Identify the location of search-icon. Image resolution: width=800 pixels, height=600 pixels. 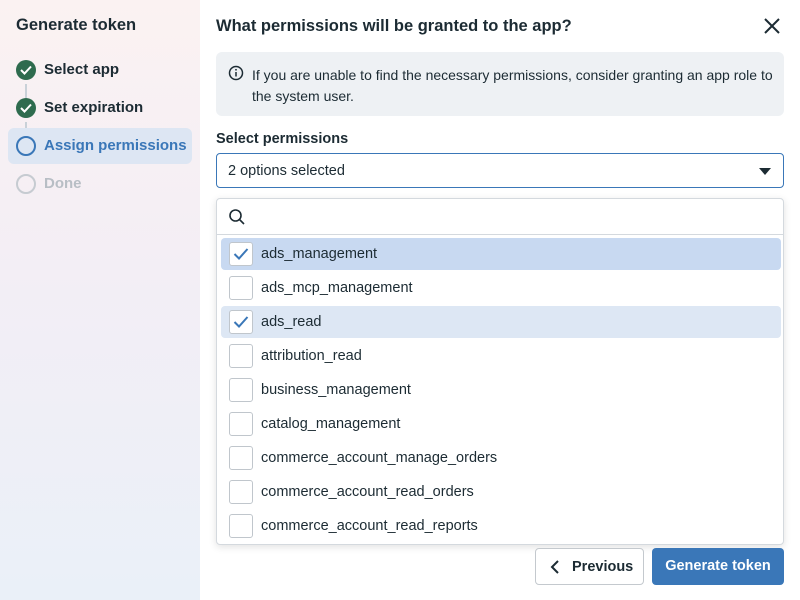
(237, 217).